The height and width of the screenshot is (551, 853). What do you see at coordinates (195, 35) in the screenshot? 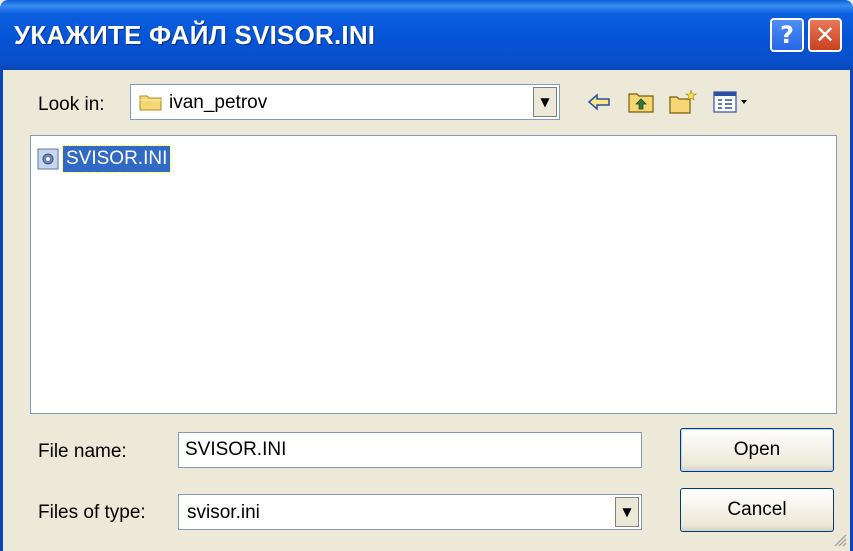
I see `dialog-title: УКАЖИТЕ ФАЙЛ SVISOR.INI` at bounding box center [195, 35].